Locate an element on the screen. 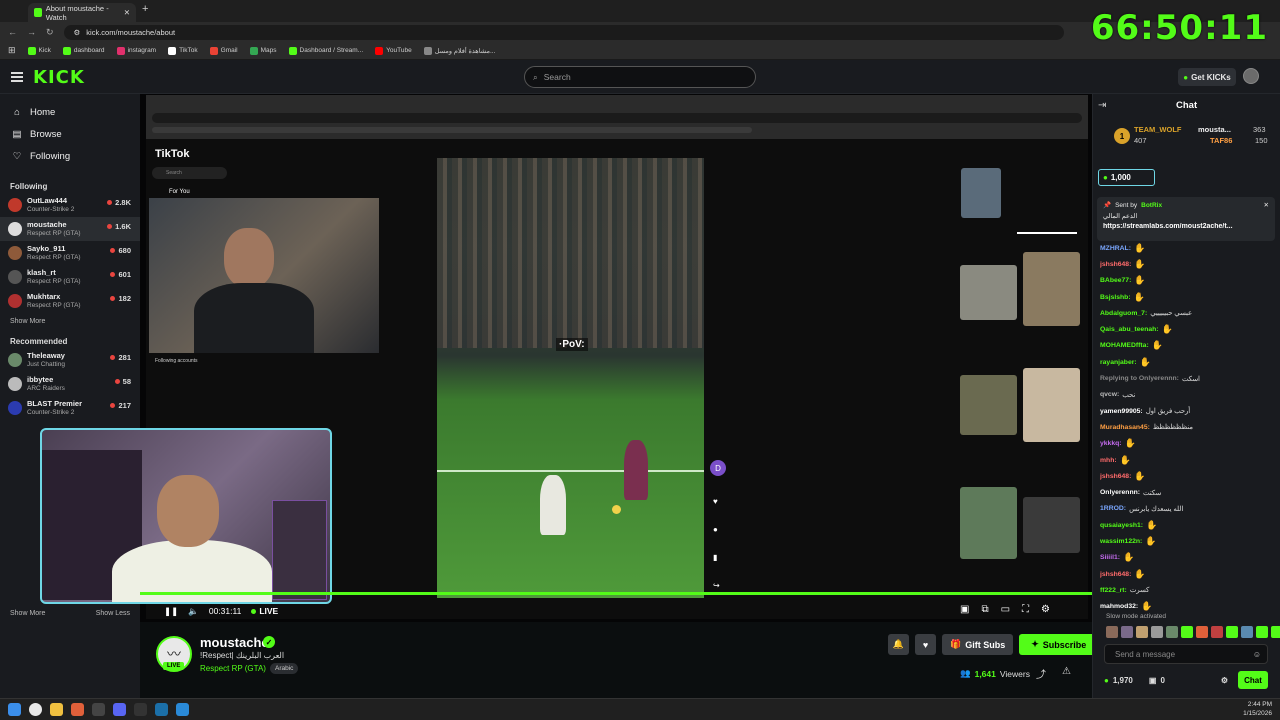  send-message-input: Send a message ☺ is located at coordinates (1186, 654).